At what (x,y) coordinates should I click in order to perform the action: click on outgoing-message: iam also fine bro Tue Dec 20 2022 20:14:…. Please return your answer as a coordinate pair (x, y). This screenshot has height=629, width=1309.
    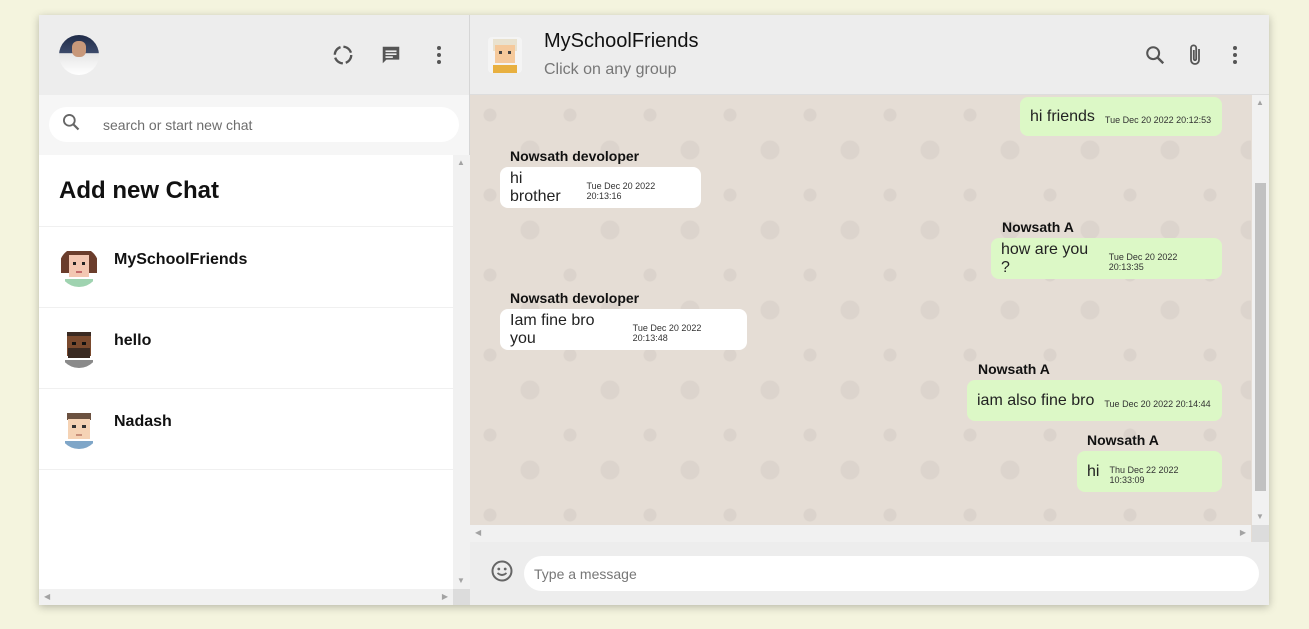
    Looking at the image, I should click on (1094, 400).